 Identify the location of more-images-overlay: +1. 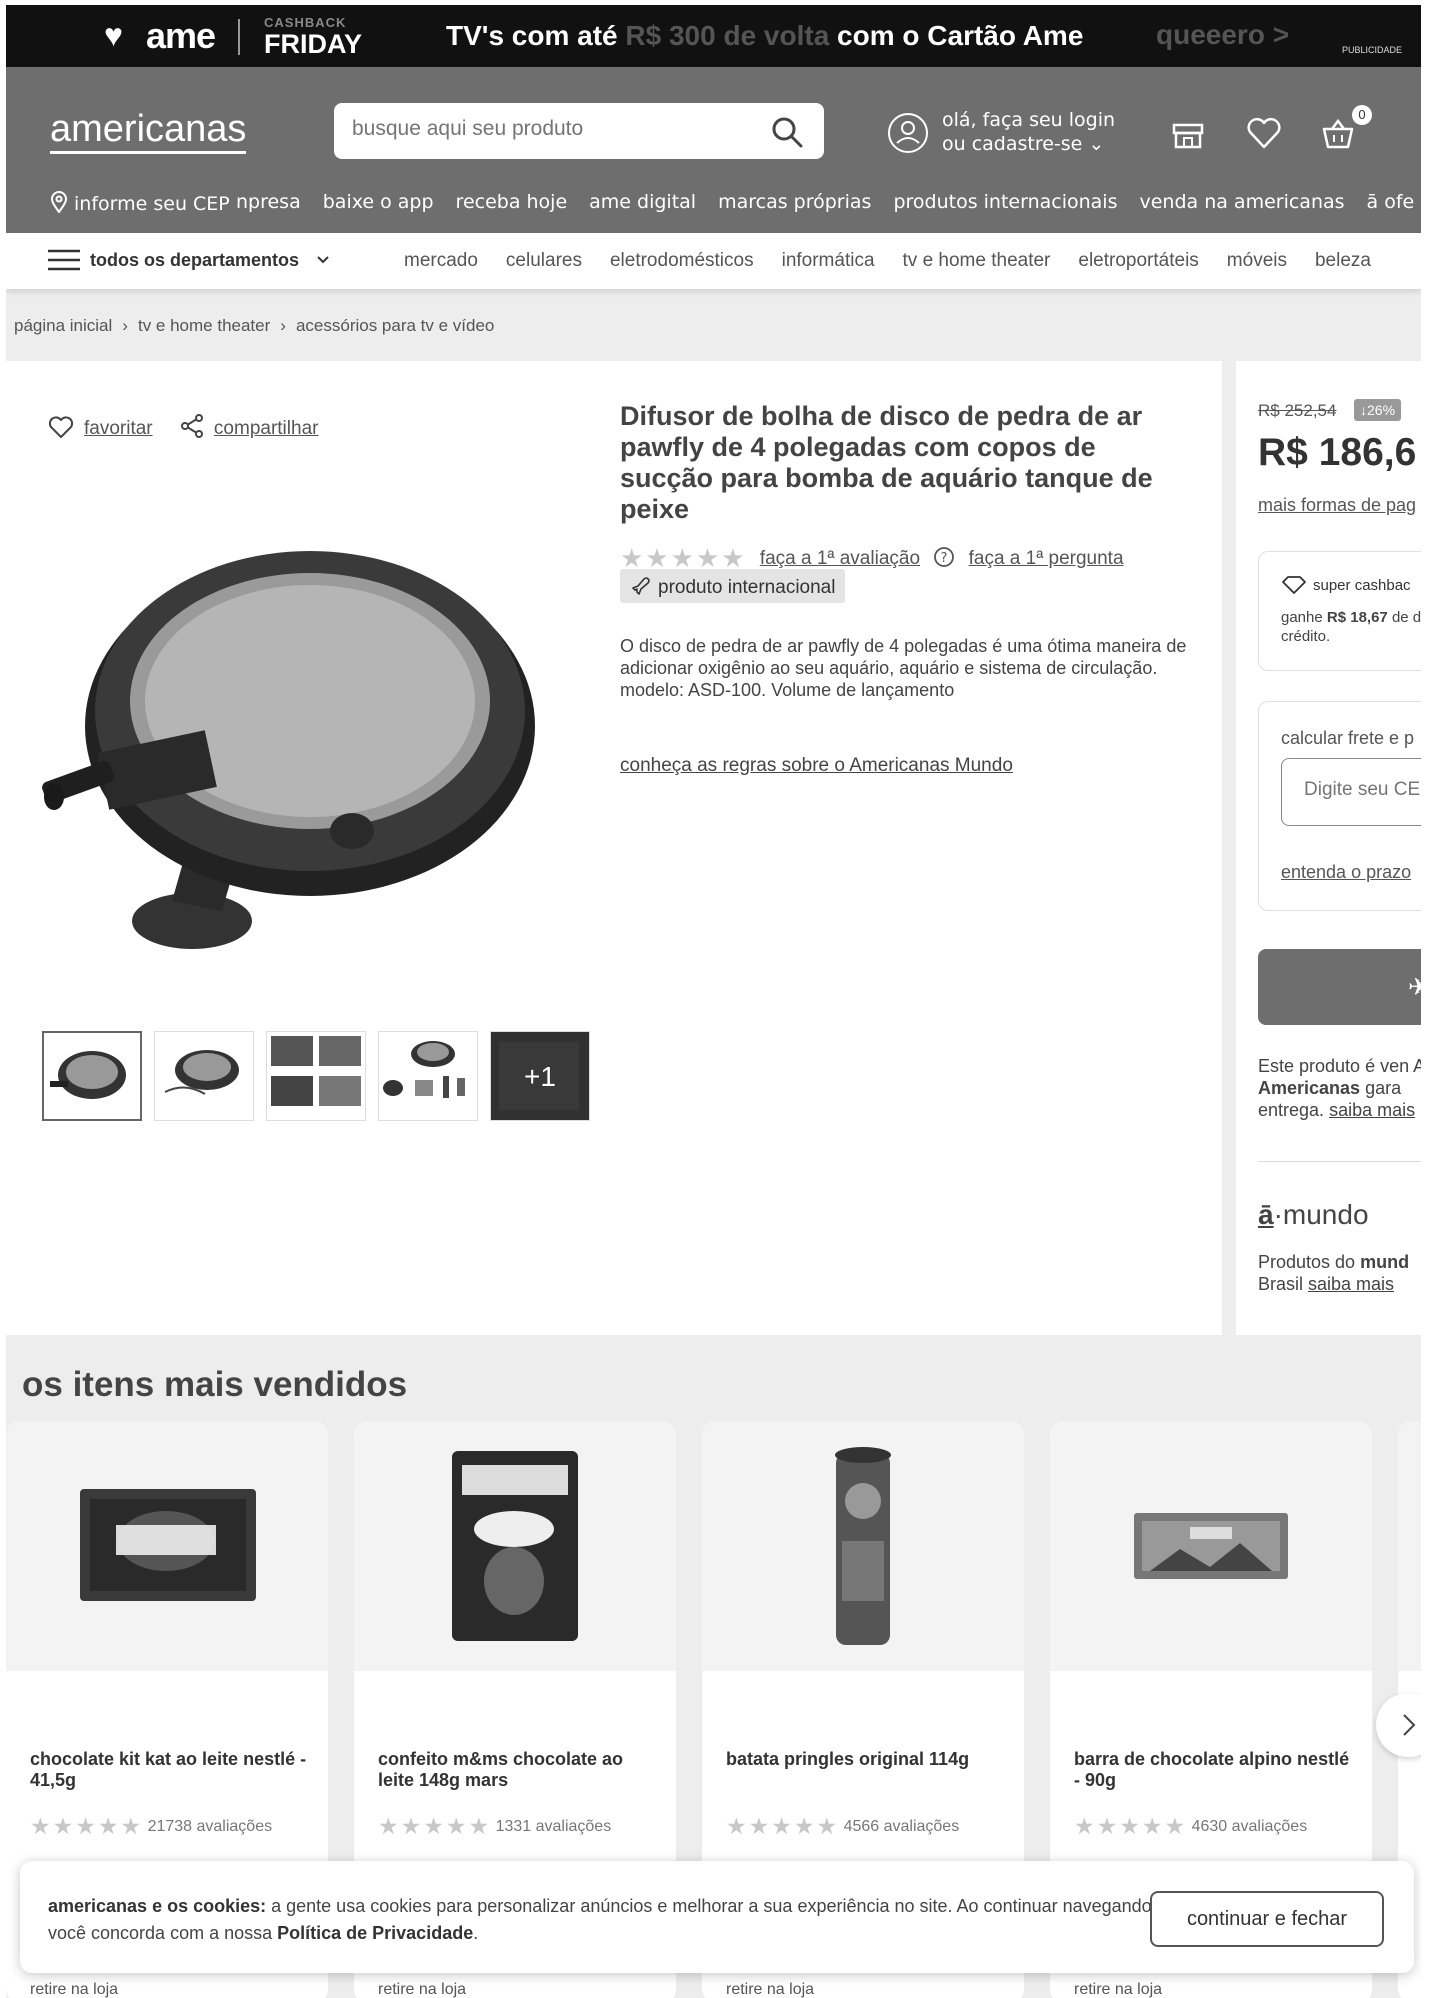
(540, 1076).